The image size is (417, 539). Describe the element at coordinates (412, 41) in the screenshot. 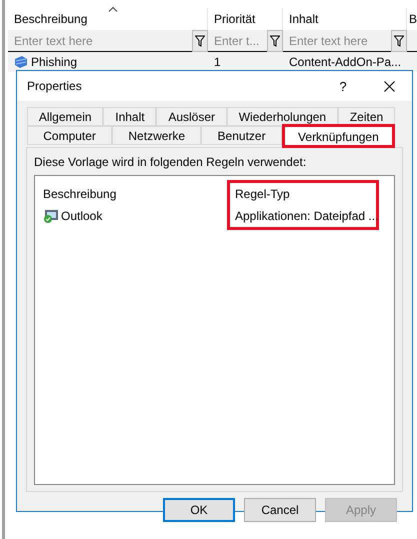

I see `filter-field` at that location.